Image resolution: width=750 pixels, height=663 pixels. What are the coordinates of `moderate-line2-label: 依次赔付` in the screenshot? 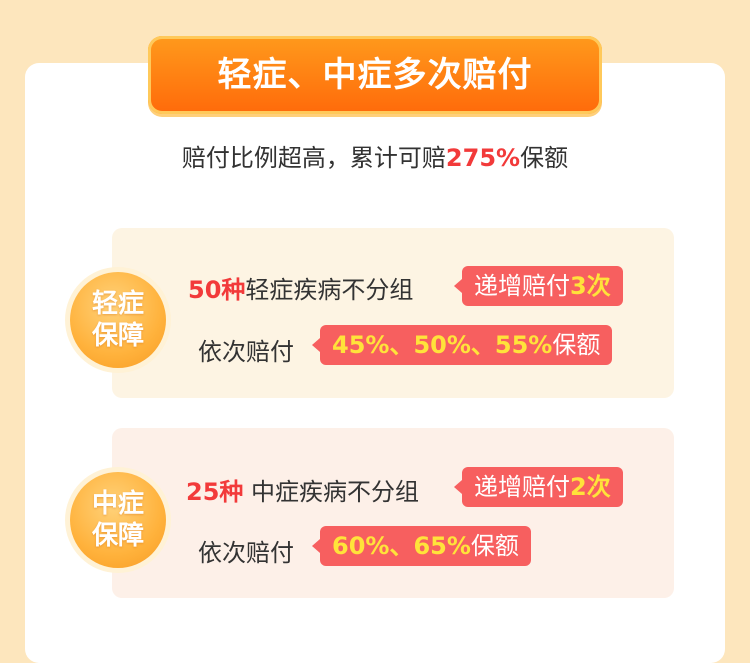 It's located at (246, 553).